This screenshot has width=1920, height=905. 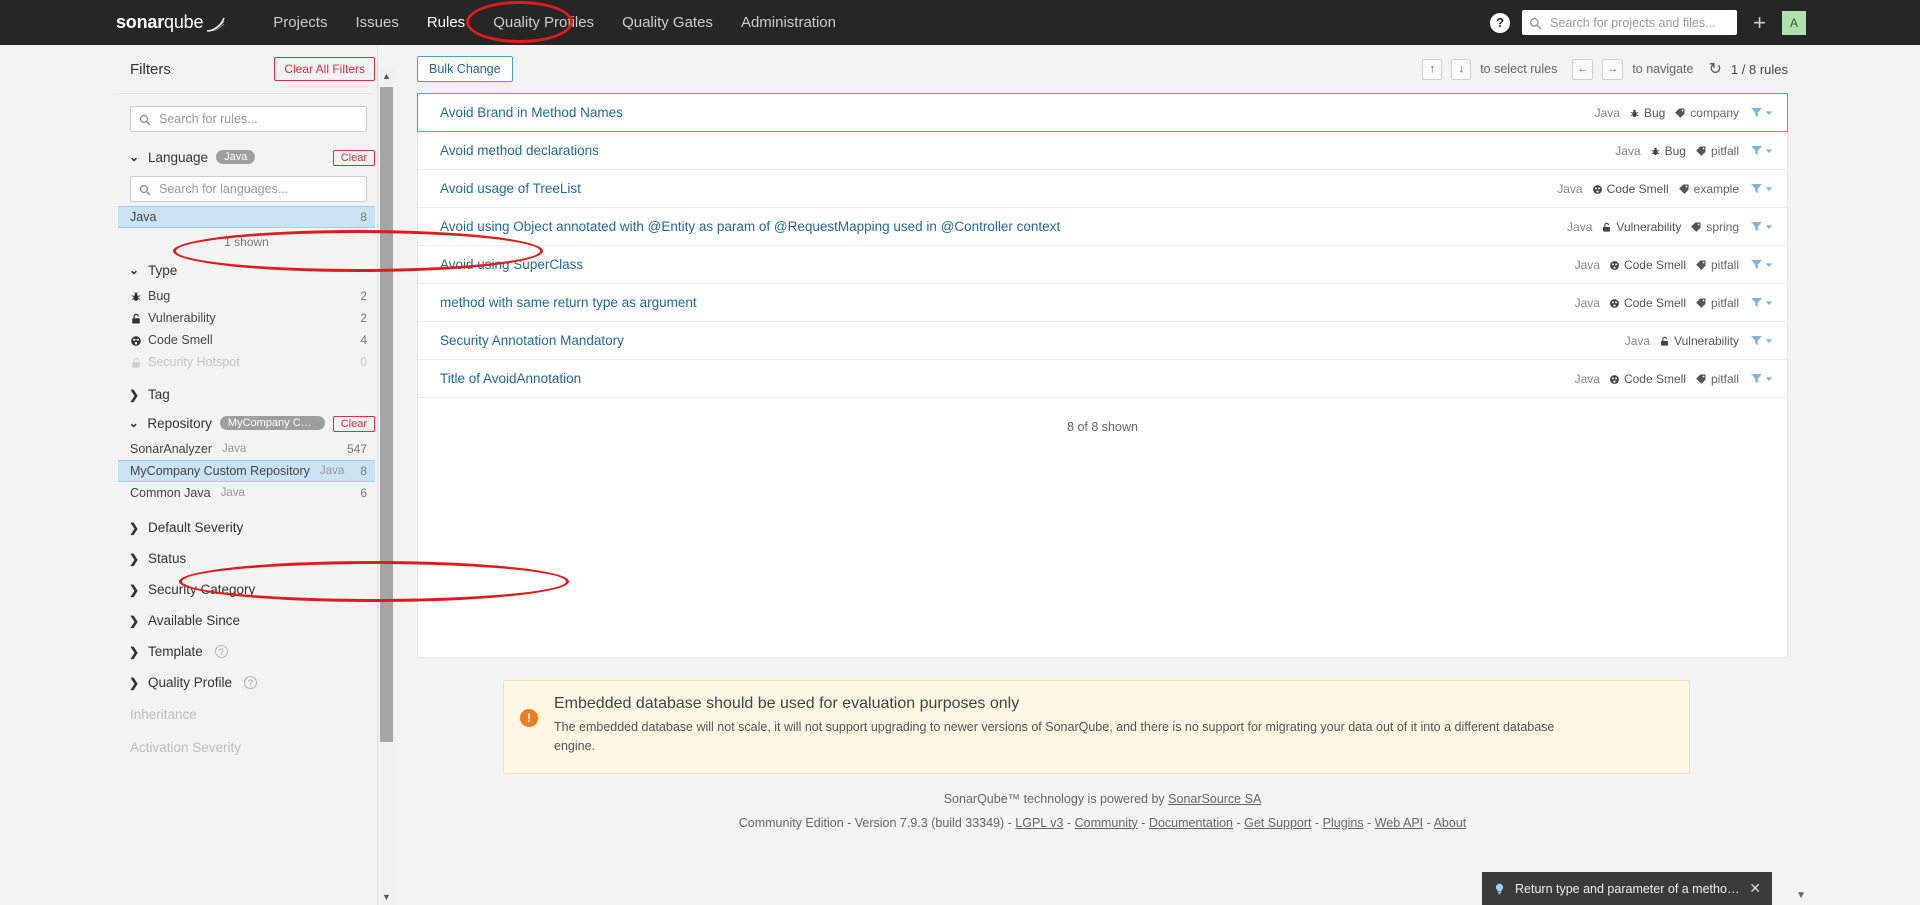 What do you see at coordinates (363, 340) in the screenshot?
I see `facet-item-count: 4` at bounding box center [363, 340].